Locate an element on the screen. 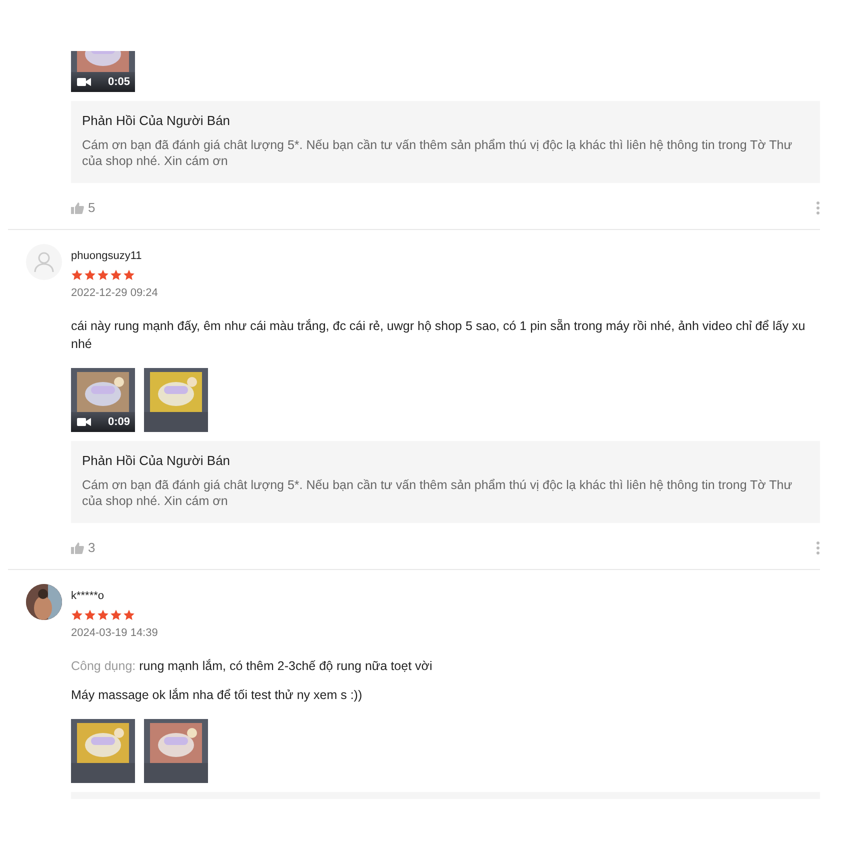 The height and width of the screenshot is (841, 841). media-thumbnail: 0:09 is located at coordinates (103, 400).